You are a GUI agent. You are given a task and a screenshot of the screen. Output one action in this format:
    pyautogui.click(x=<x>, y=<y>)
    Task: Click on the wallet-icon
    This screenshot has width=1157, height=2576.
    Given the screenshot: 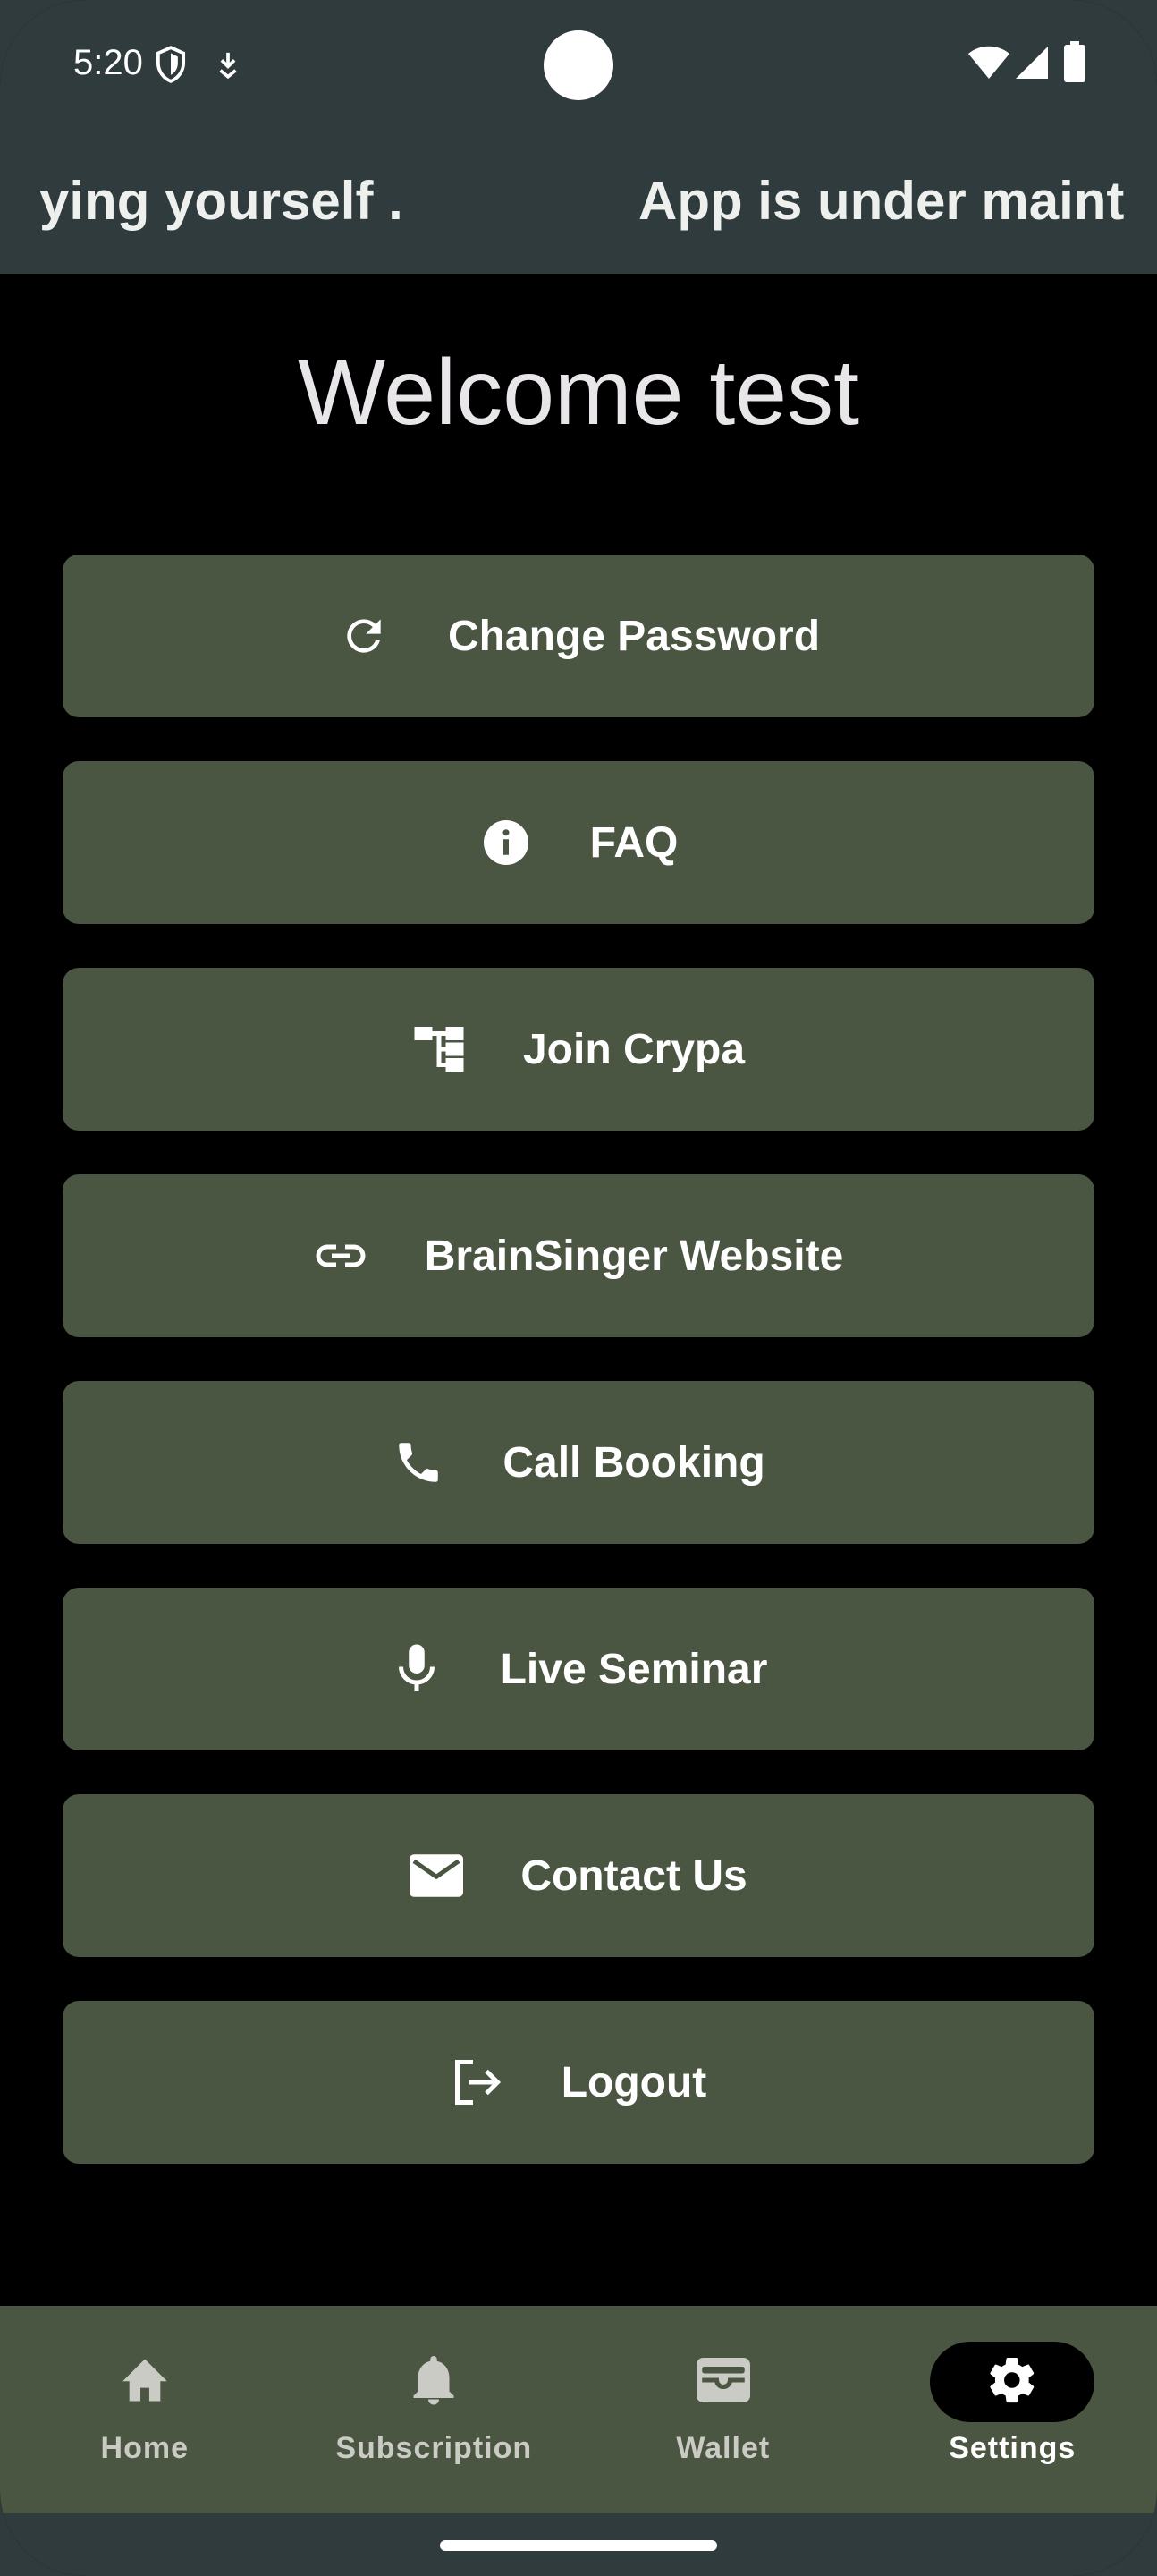 What is the action you would take?
    pyautogui.click(x=723, y=2382)
    